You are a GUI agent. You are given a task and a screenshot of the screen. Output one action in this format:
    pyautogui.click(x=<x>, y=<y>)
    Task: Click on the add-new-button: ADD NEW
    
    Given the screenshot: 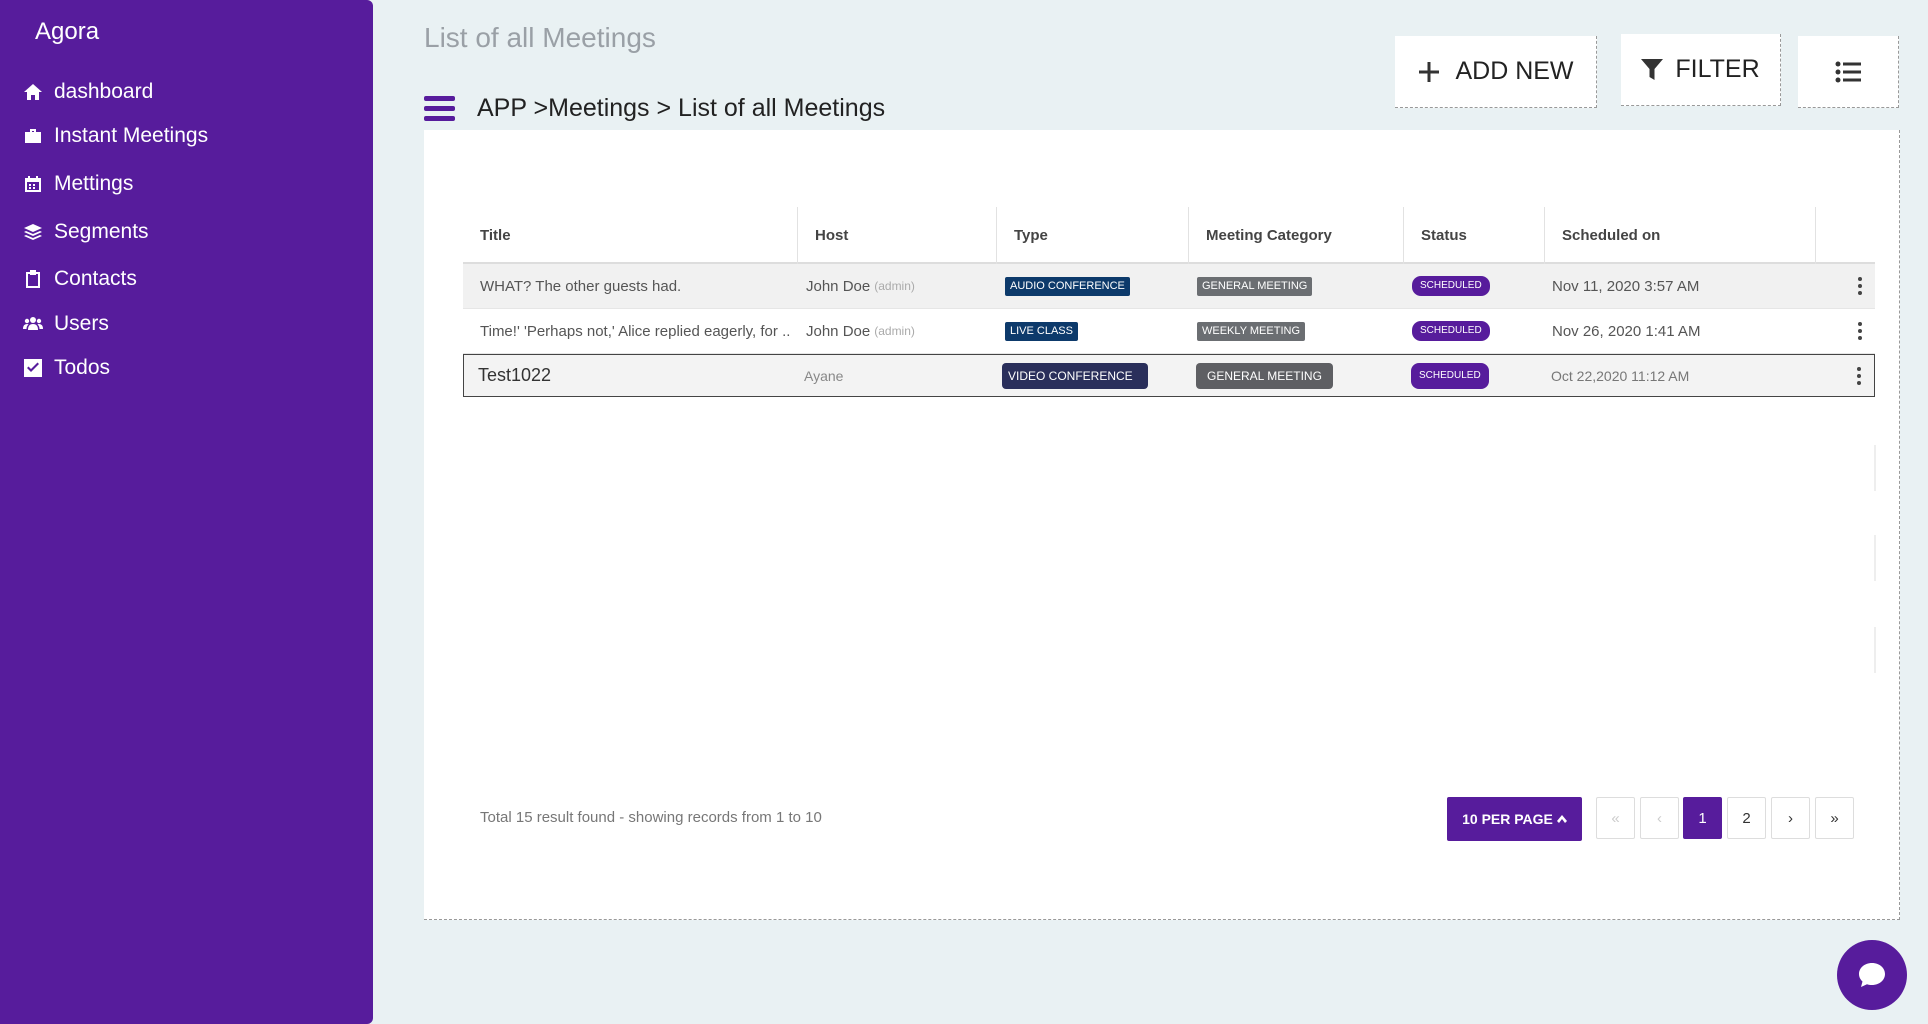 What is the action you would take?
    pyautogui.click(x=1496, y=72)
    